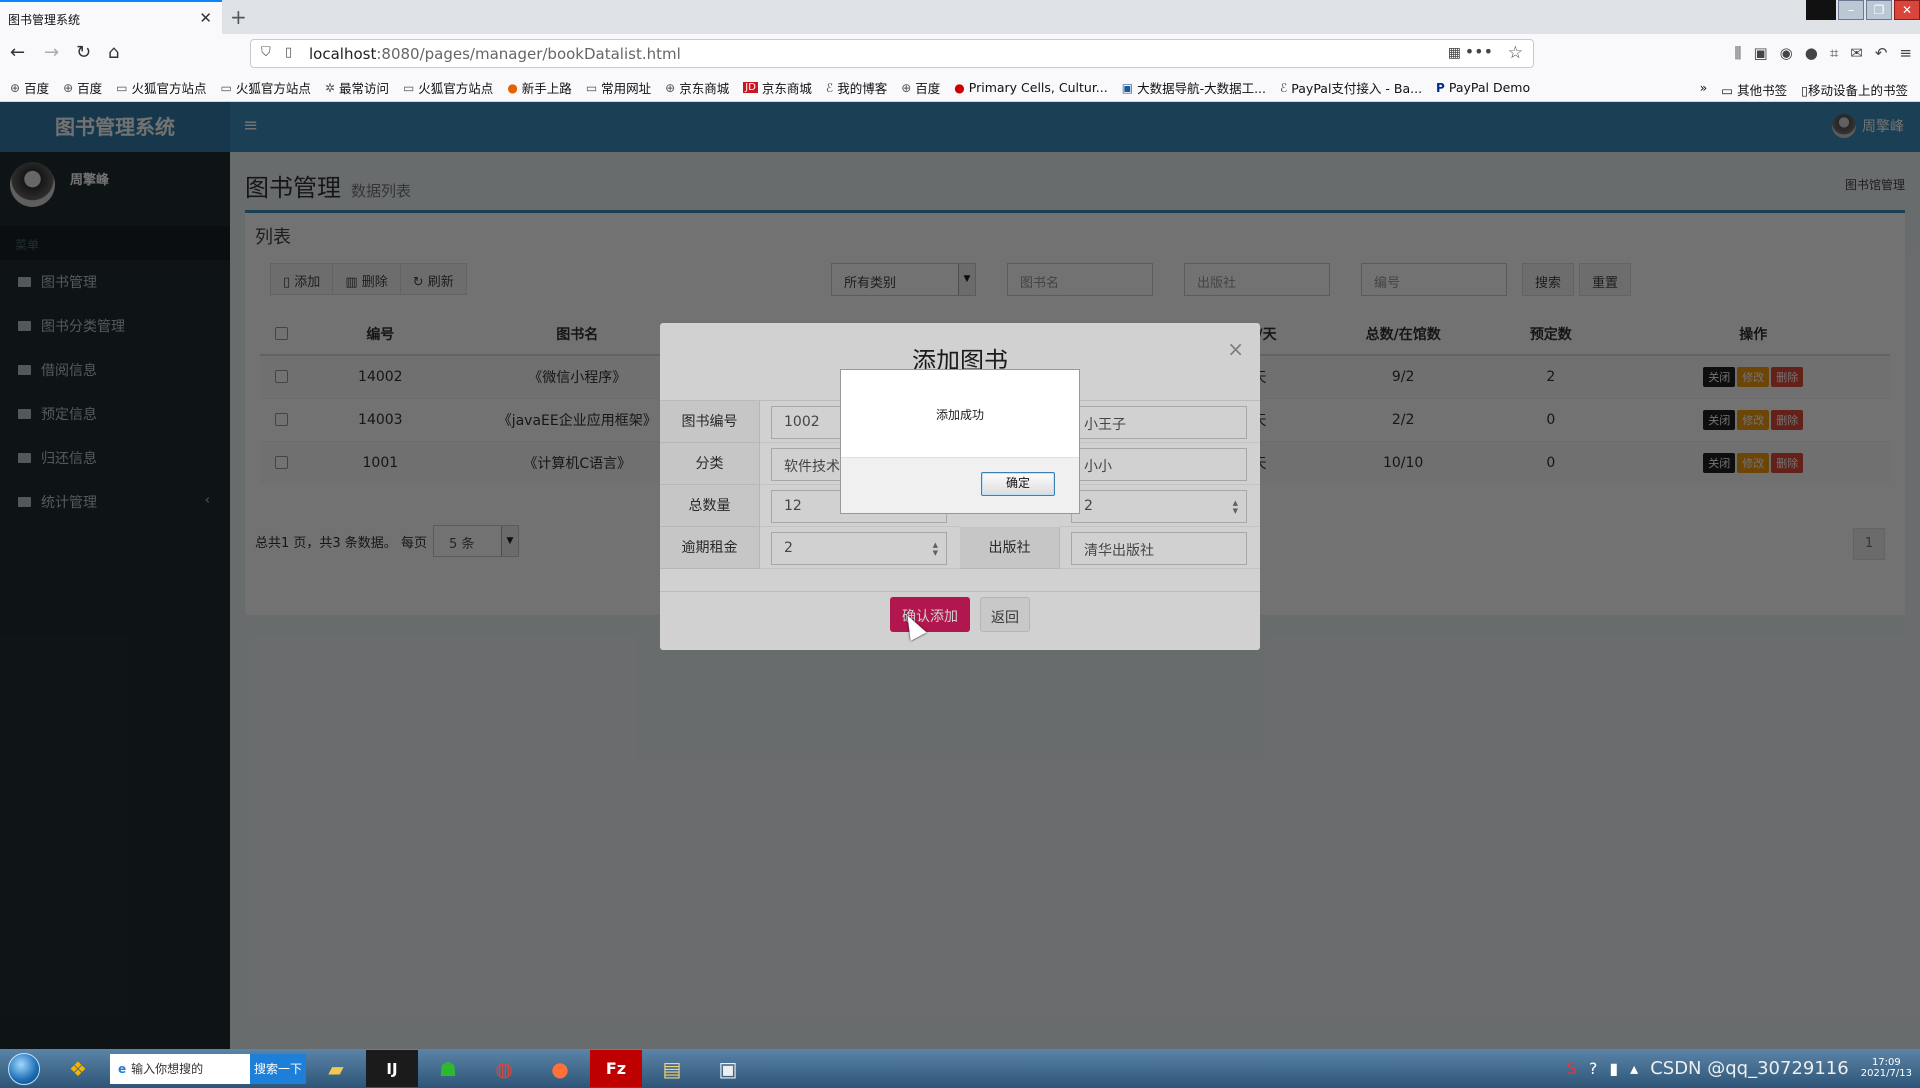 This screenshot has width=1920, height=1088. Describe the element at coordinates (1834, 53) in the screenshot. I see `screenshot-icon: ⌗` at that location.